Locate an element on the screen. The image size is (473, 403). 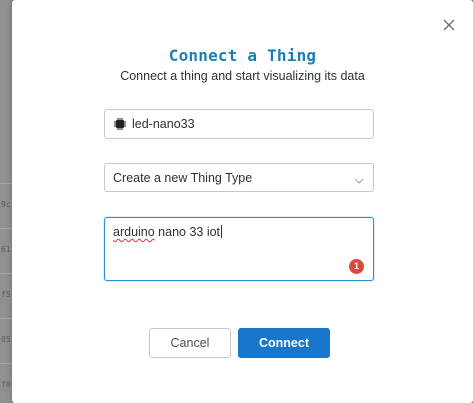
description-textarea: arduino nano 33 iot 1 is located at coordinates (239, 249).